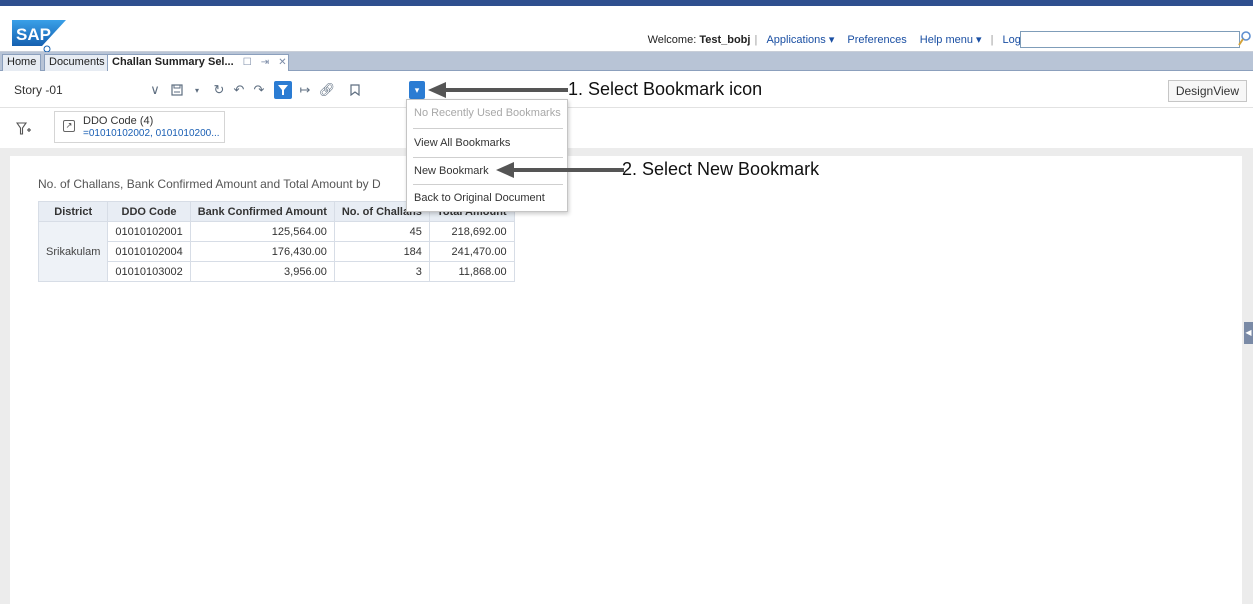 The image size is (1253, 604). Describe the element at coordinates (381, 251) in the screenshot. I see `challans-cell: 184` at that location.